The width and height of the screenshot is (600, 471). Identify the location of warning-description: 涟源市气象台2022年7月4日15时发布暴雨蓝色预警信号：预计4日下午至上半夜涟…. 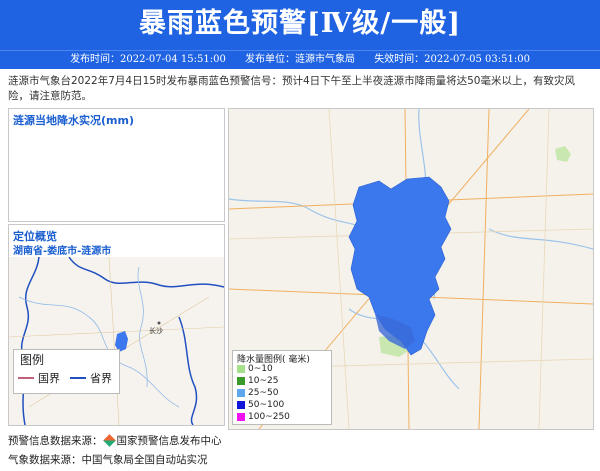
(291, 88).